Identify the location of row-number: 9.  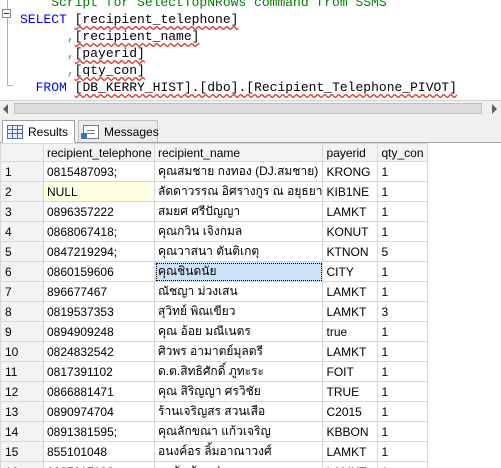
(22, 331).